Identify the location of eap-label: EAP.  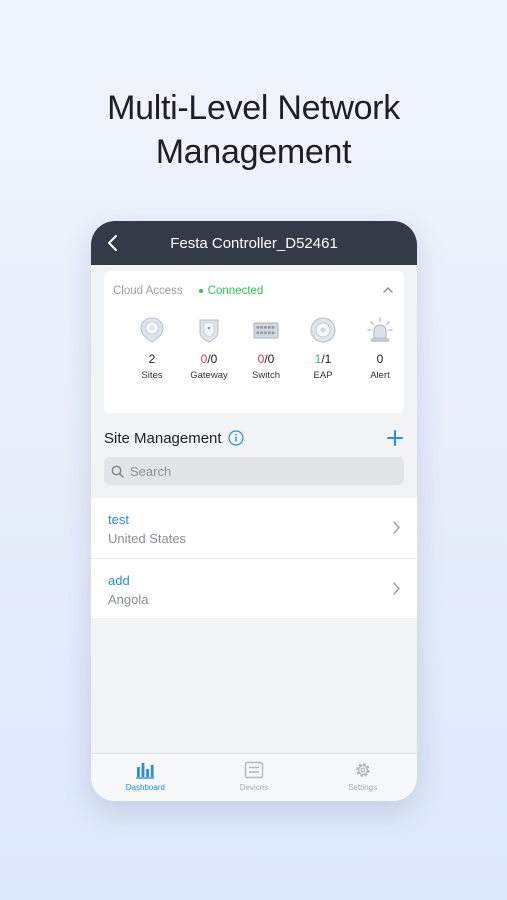
(323, 375).